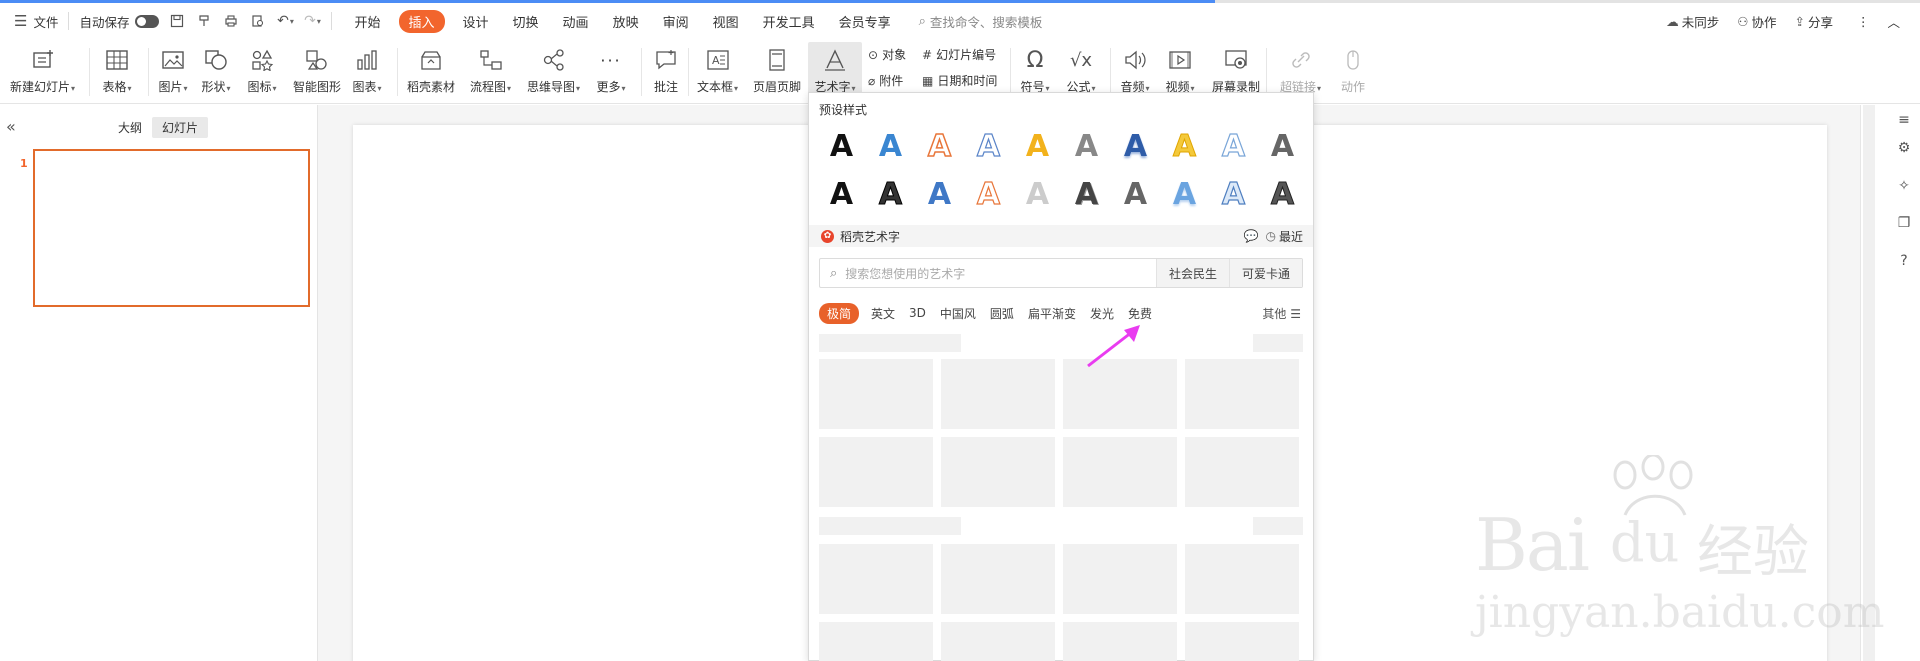 The height and width of the screenshot is (661, 1920). What do you see at coordinates (959, 80) in the screenshot?
I see `date-time-button: ▦ 日期和时间` at bounding box center [959, 80].